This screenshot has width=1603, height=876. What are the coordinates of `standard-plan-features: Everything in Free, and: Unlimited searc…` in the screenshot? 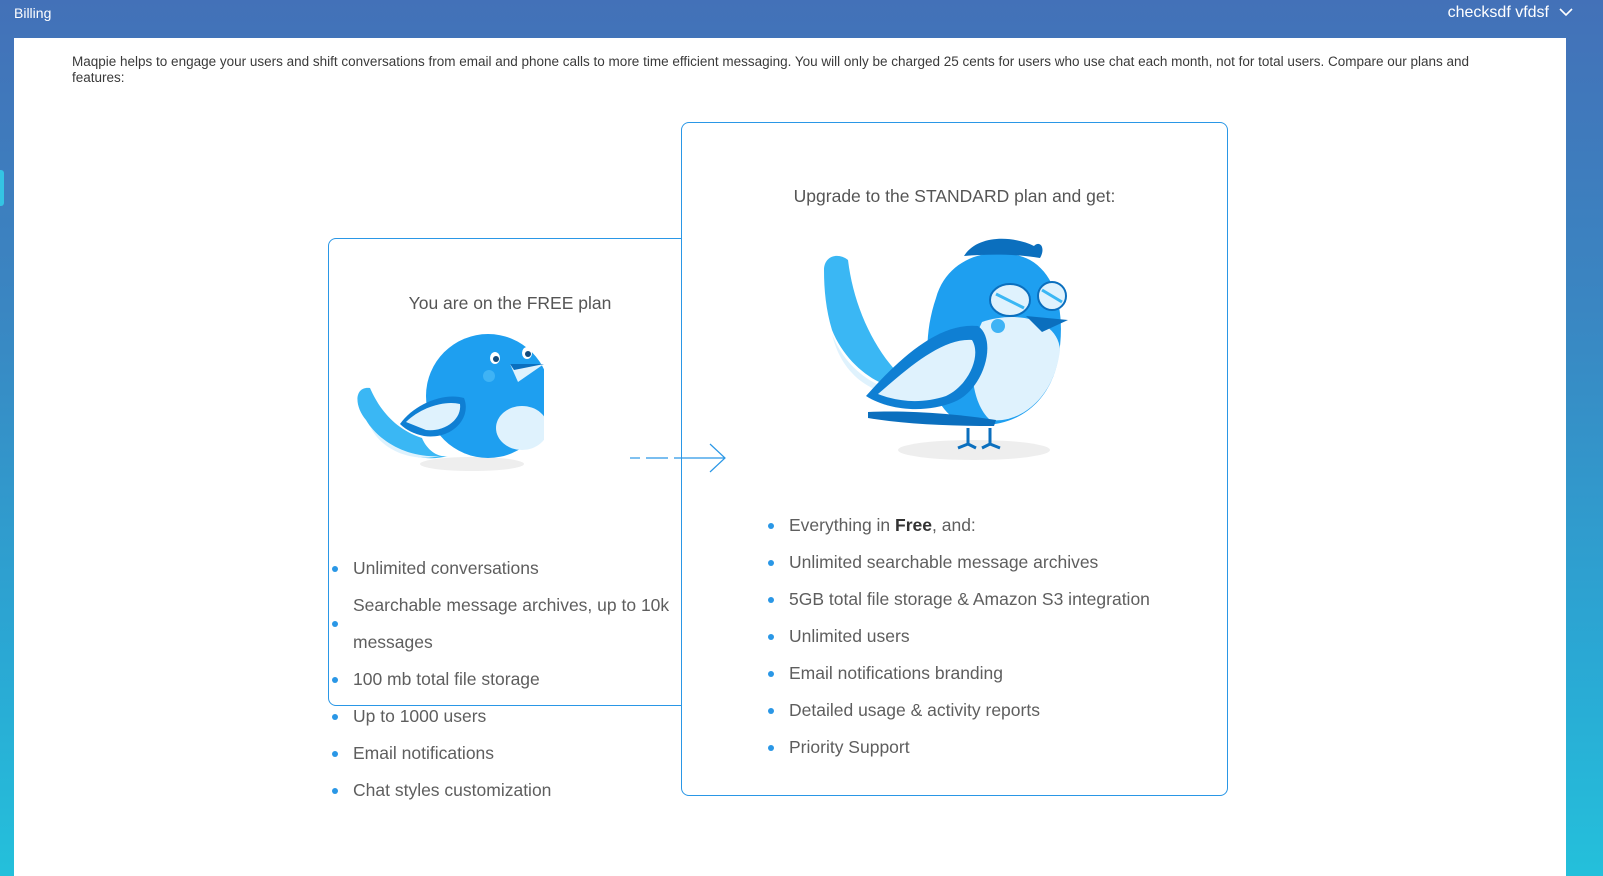 It's located at (979, 636).